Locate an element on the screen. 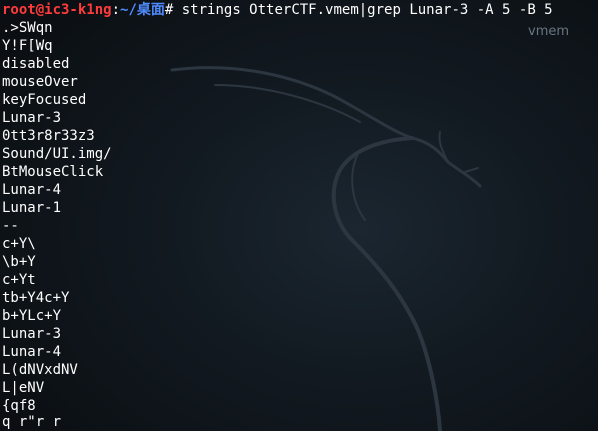 Image resolution: width=598 pixels, height=431 pixels. output-line: BtMouseClick is located at coordinates (53, 172).